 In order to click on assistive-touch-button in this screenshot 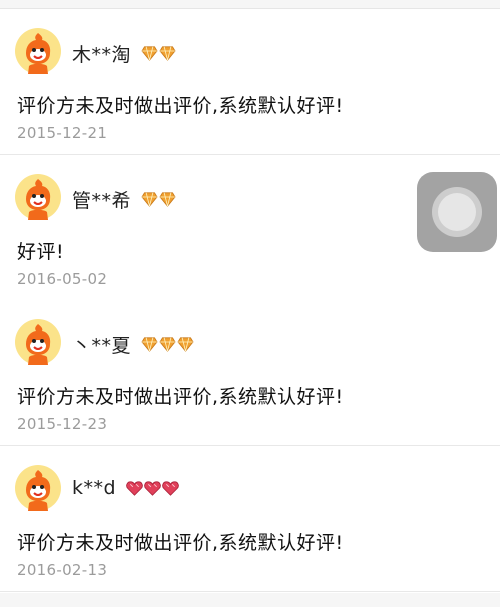, I will do `click(457, 212)`.